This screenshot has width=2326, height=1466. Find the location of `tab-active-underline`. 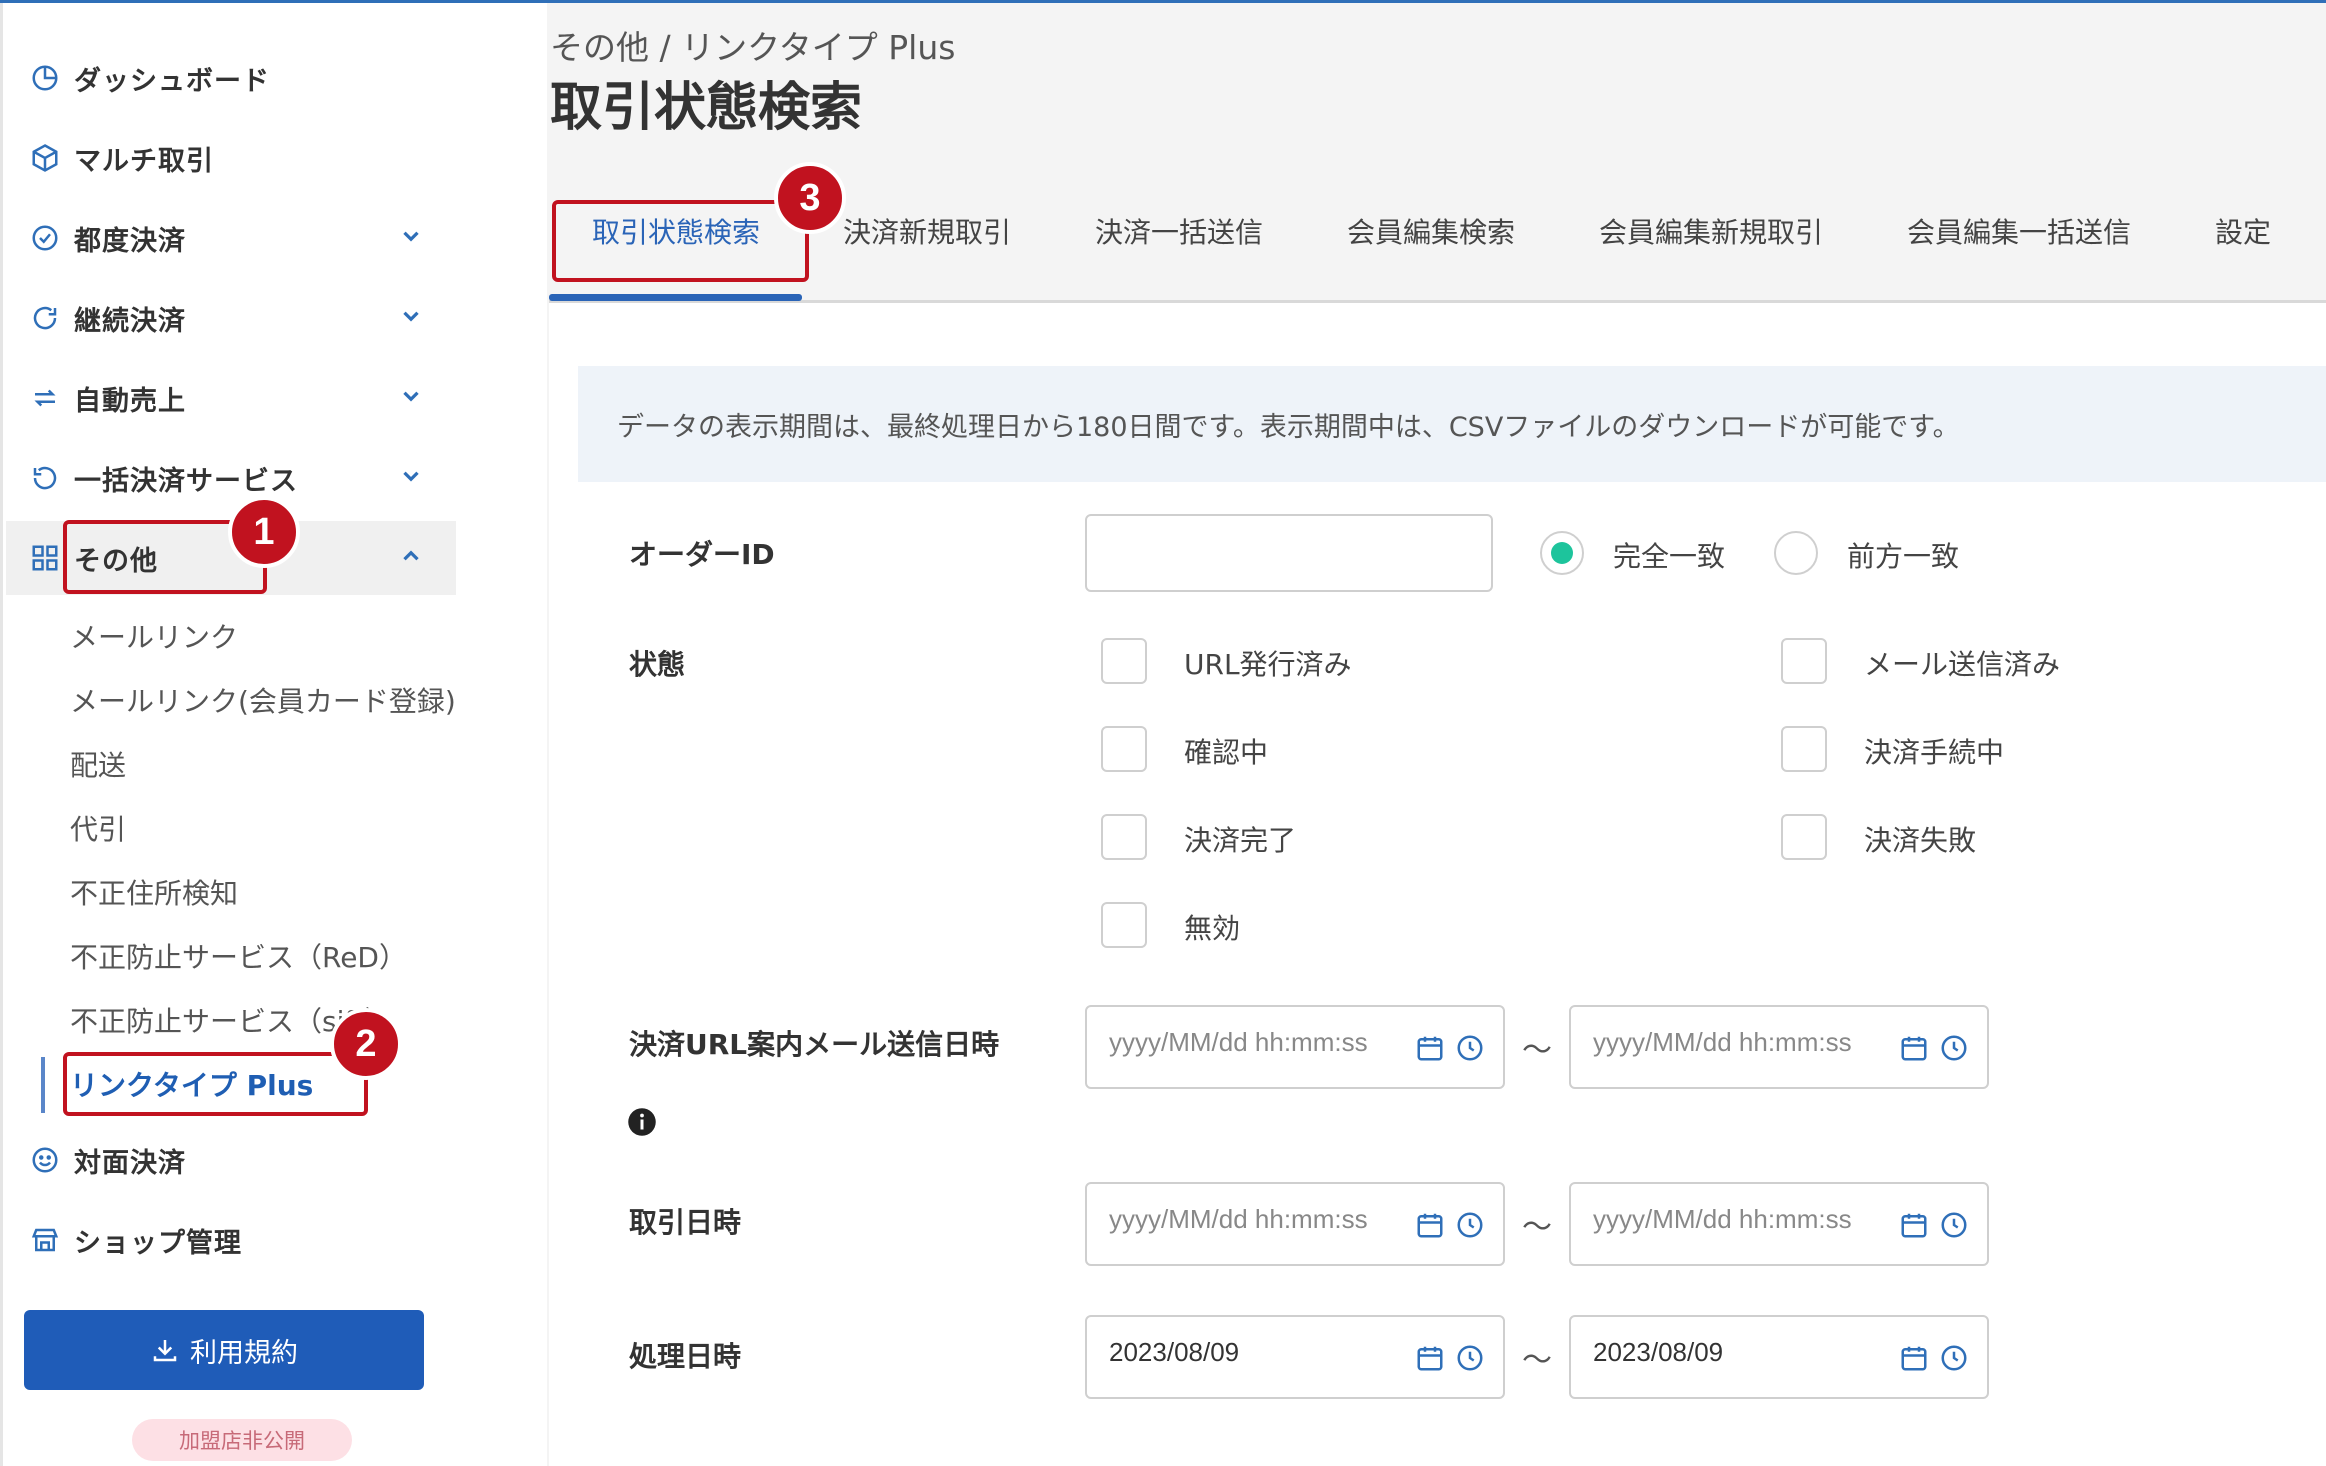

tab-active-underline is located at coordinates (675, 297).